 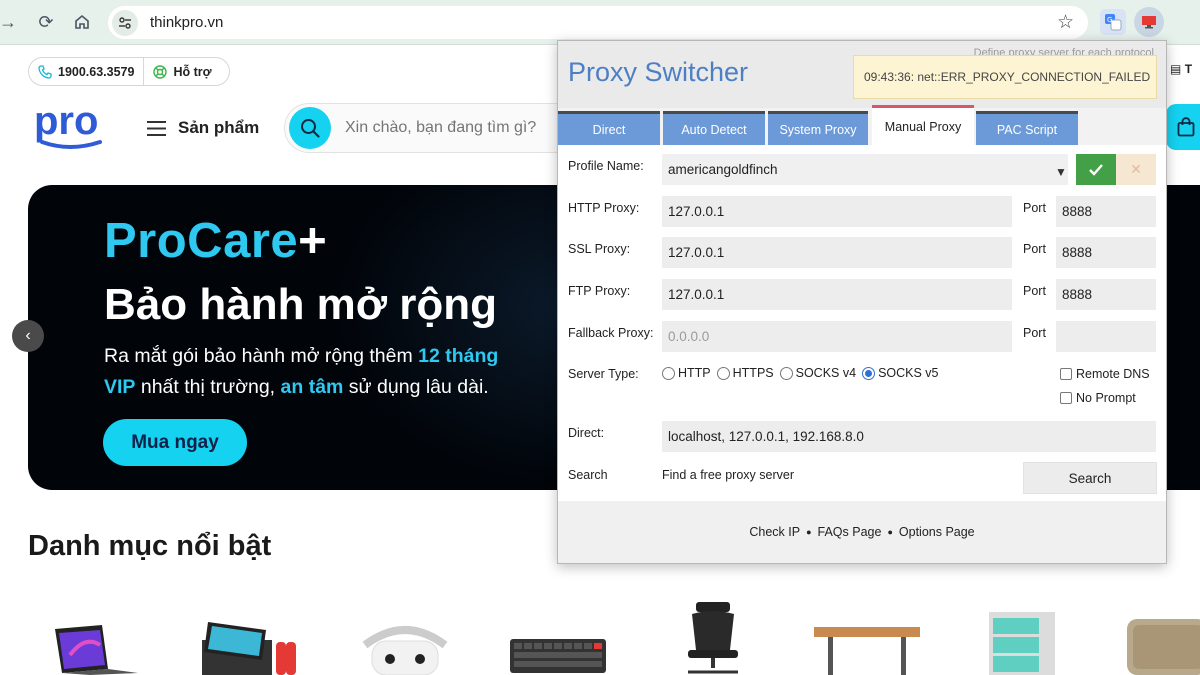 What do you see at coordinates (867, 650) in the screenshot?
I see `standing-desk-image` at bounding box center [867, 650].